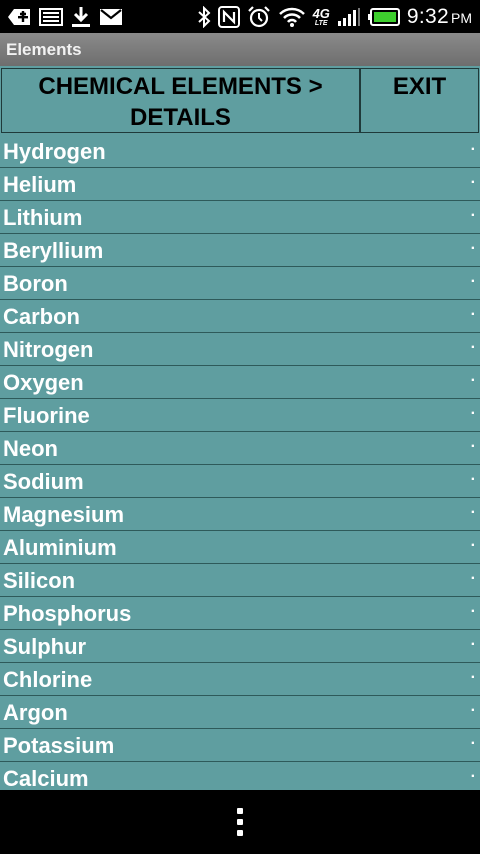 The height and width of the screenshot is (854, 480). Describe the element at coordinates (240, 481) in the screenshot. I see `list-item: Sodium ·` at that location.